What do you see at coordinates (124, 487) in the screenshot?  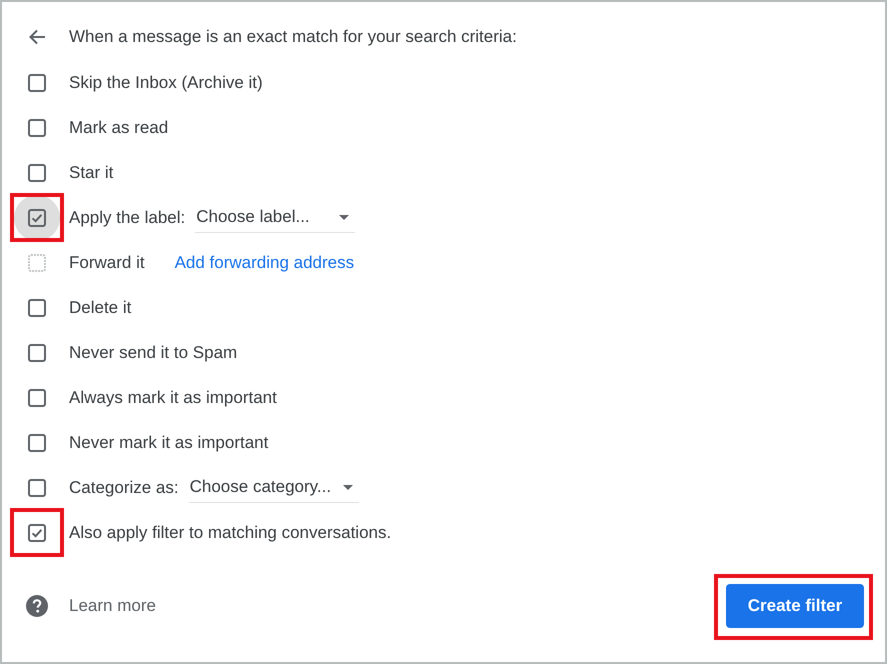 I see `option-label: Categorize as:` at bounding box center [124, 487].